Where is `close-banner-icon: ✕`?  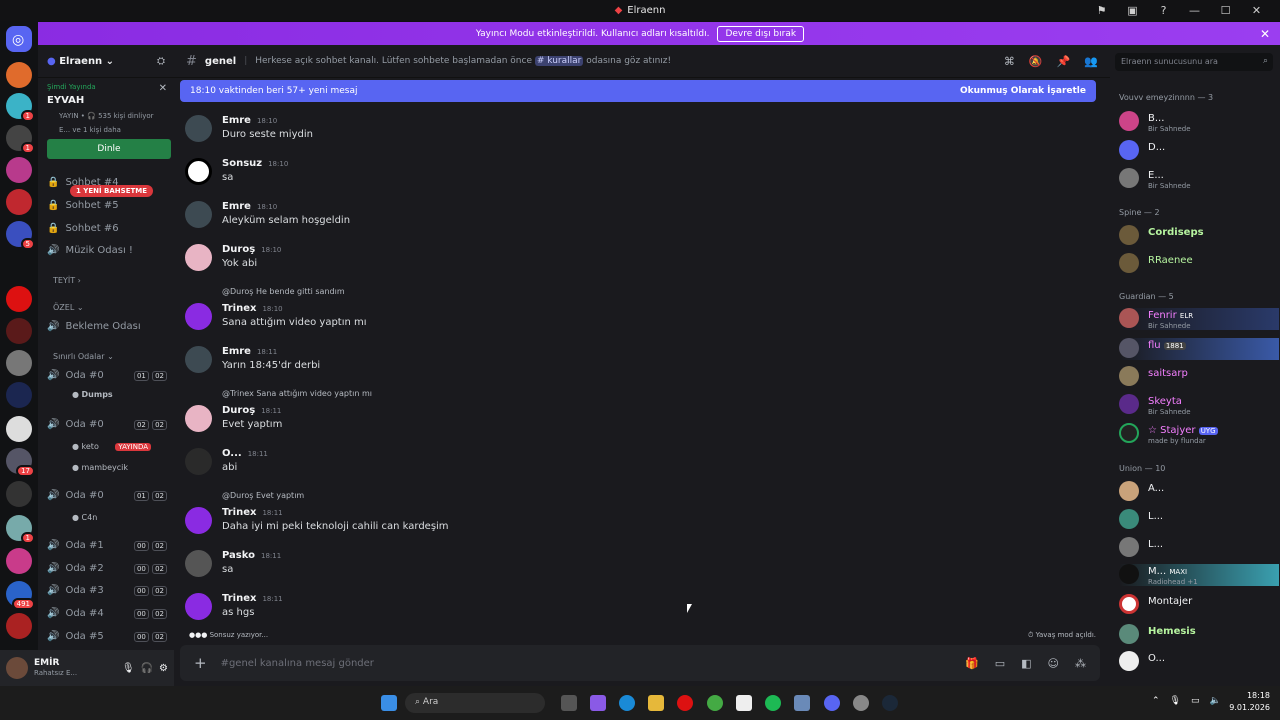 close-banner-icon: ✕ is located at coordinates (1265, 34).